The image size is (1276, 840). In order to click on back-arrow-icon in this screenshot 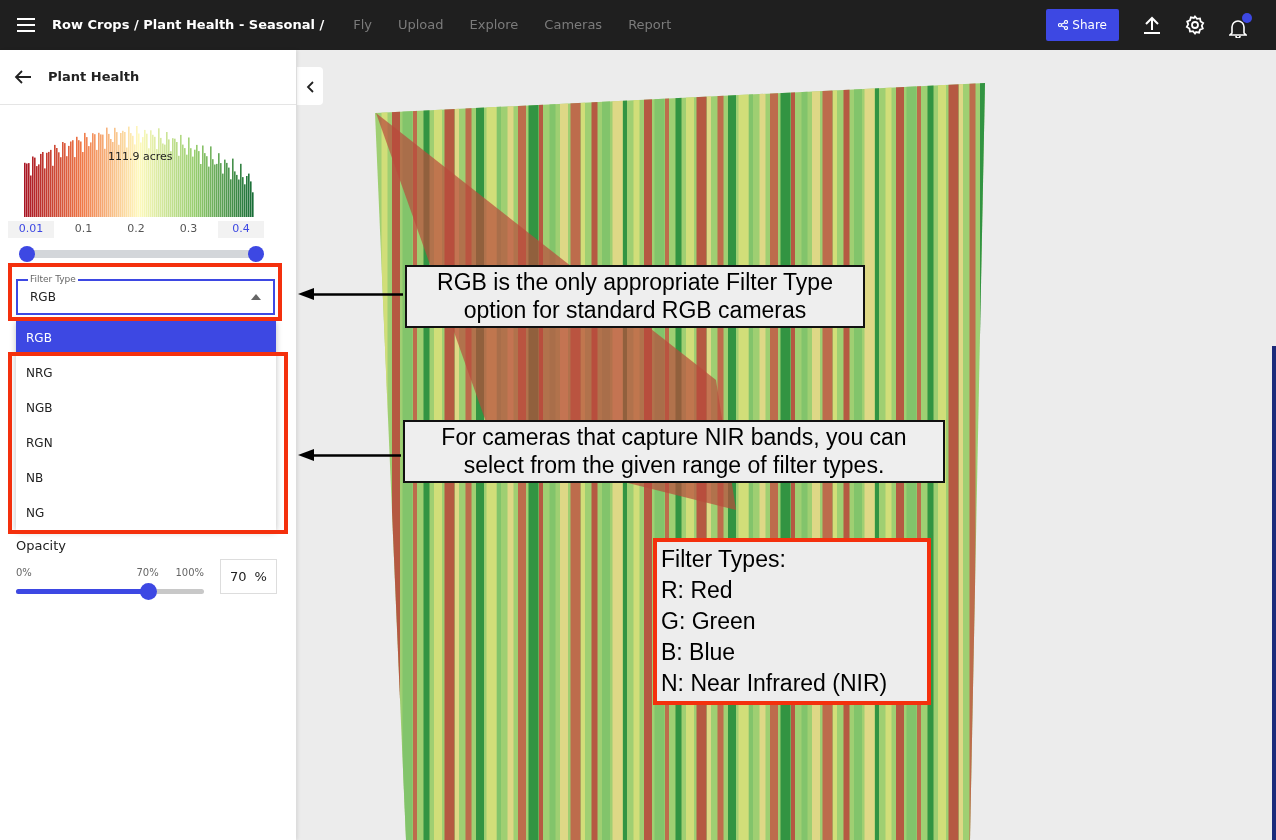, I will do `click(23, 77)`.